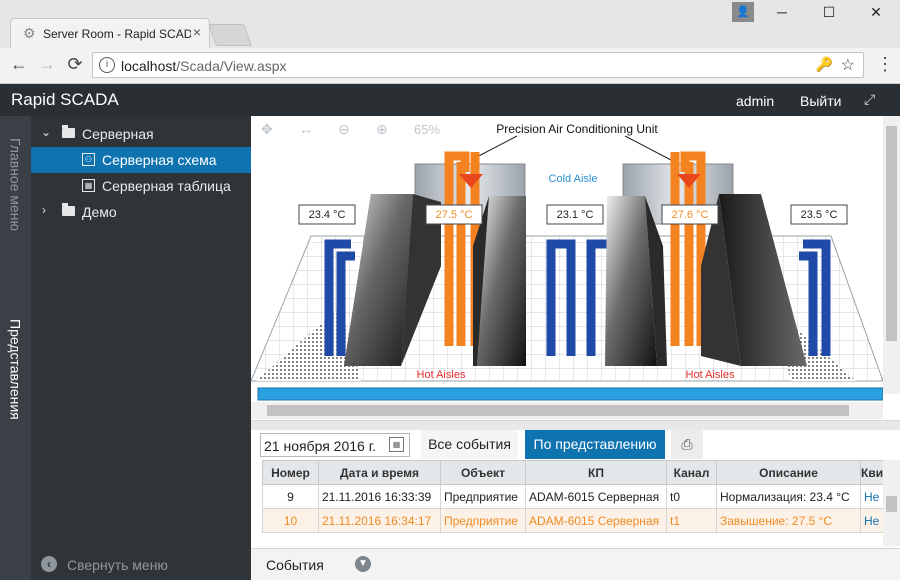 The image size is (900, 580). I want to click on tab-close-icon: ×, so click(197, 32).